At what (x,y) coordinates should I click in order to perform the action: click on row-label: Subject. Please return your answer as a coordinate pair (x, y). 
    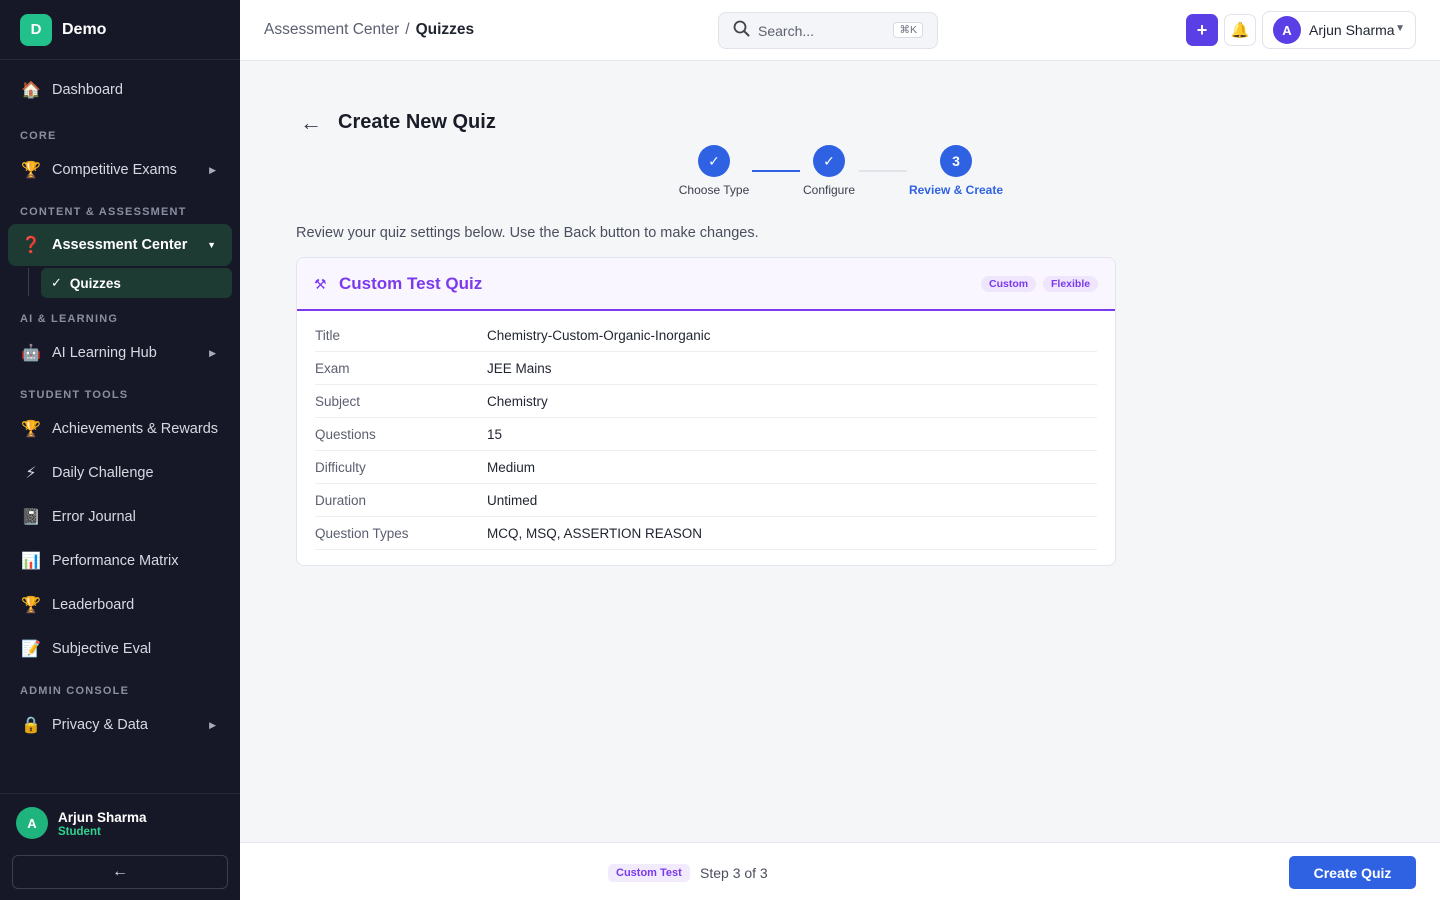
    Looking at the image, I should click on (338, 401).